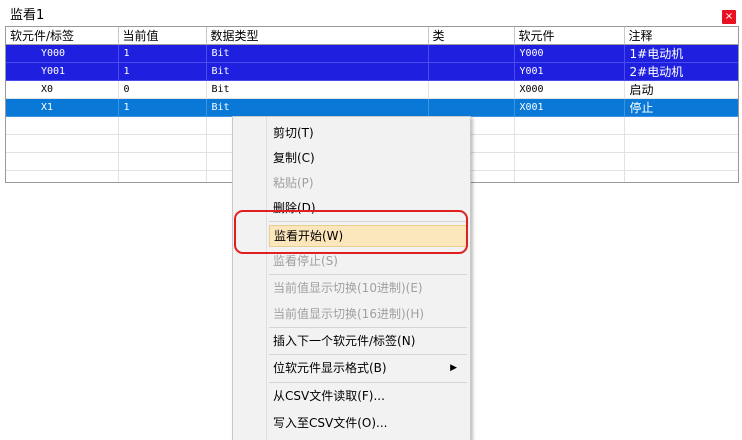 Image resolution: width=742 pixels, height=440 pixels. What do you see at coordinates (681, 107) in the screenshot?
I see `cell-comment: 停止` at bounding box center [681, 107].